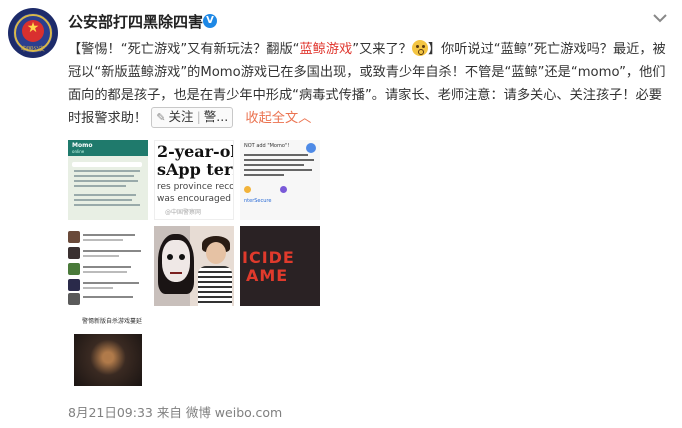  What do you see at coordinates (78, 151) in the screenshot?
I see `chat-subtitle: online` at bounding box center [78, 151].